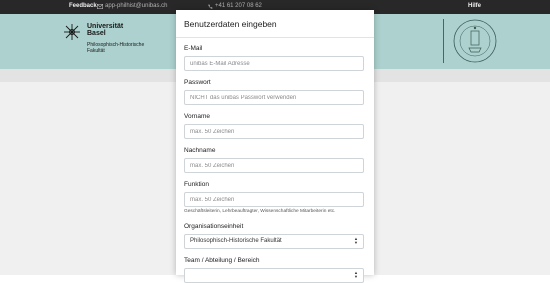  I want to click on contact-email: app-philhist@unibas.ch, so click(132, 6).